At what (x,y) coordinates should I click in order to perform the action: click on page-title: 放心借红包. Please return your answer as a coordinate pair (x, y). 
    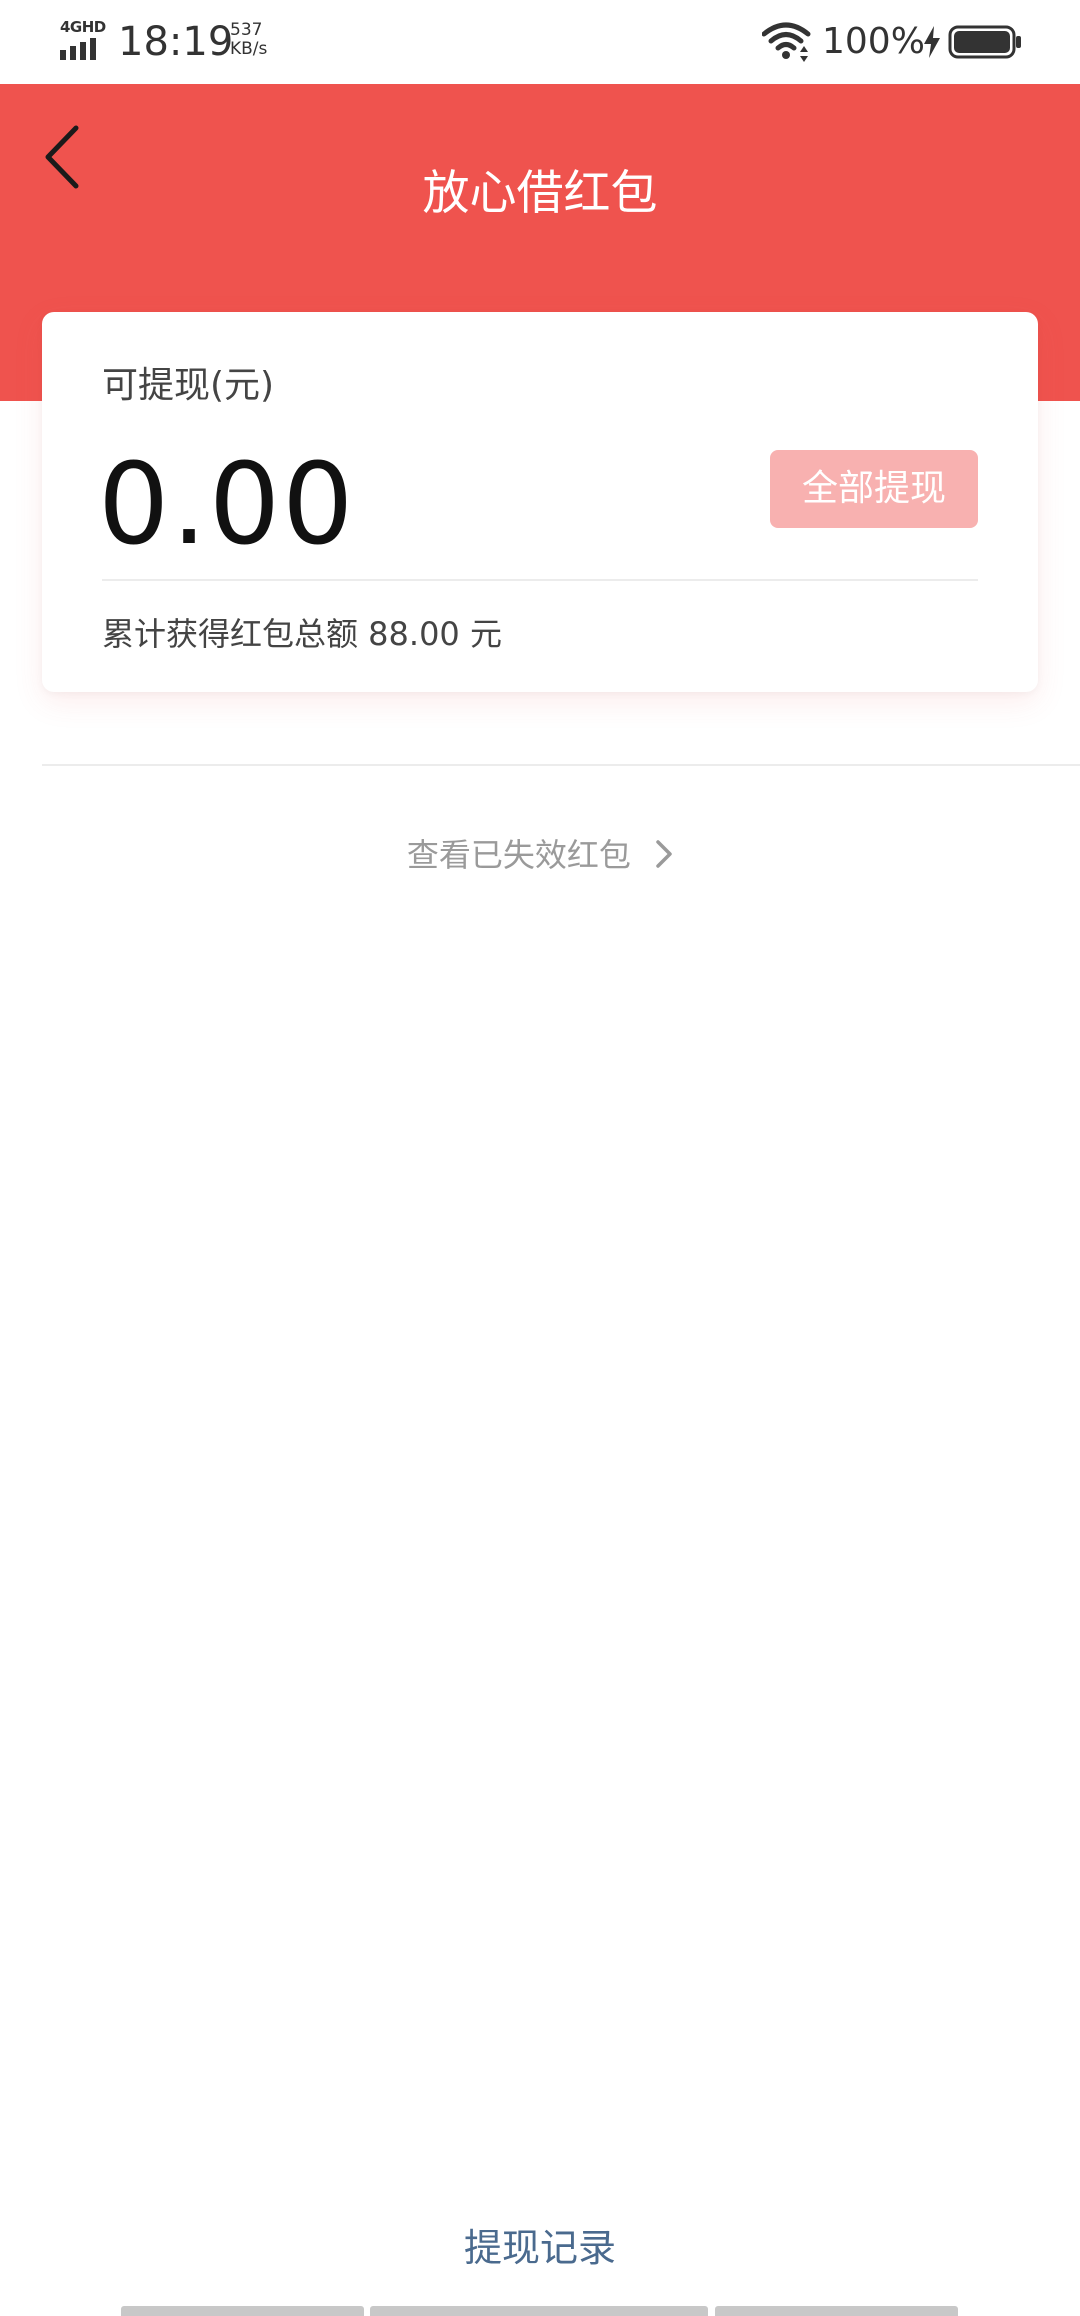
    Looking at the image, I should click on (540, 193).